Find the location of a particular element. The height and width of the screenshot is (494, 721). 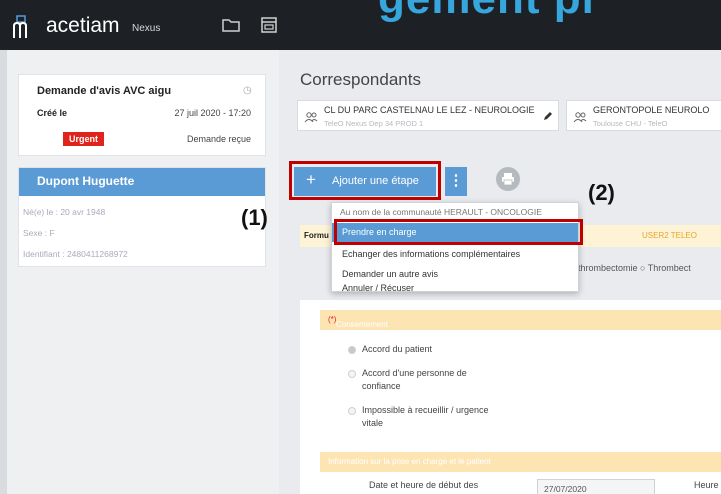

patient-birthdate: Né(e) le : 20 avr 1948 is located at coordinates (64, 212).